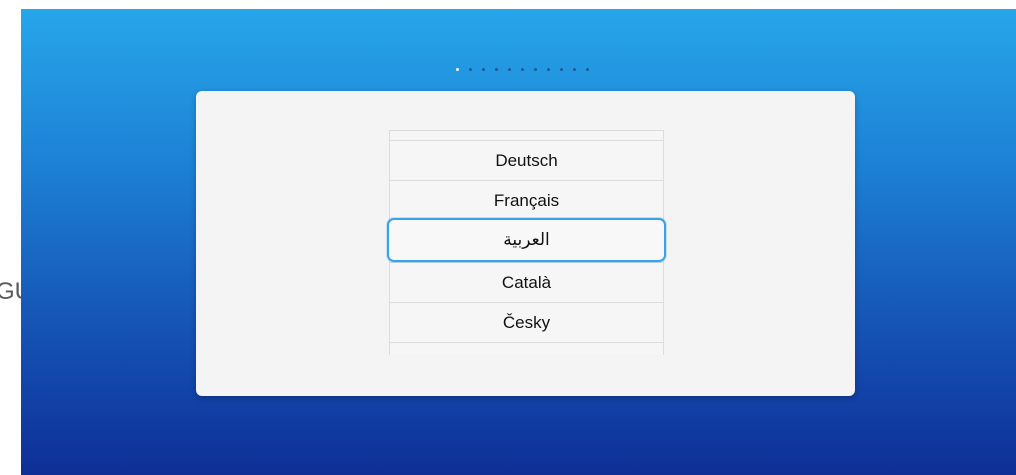 Image resolution: width=1016 pixels, height=475 pixels. I want to click on picker-bottom-edge, so click(526, 347).